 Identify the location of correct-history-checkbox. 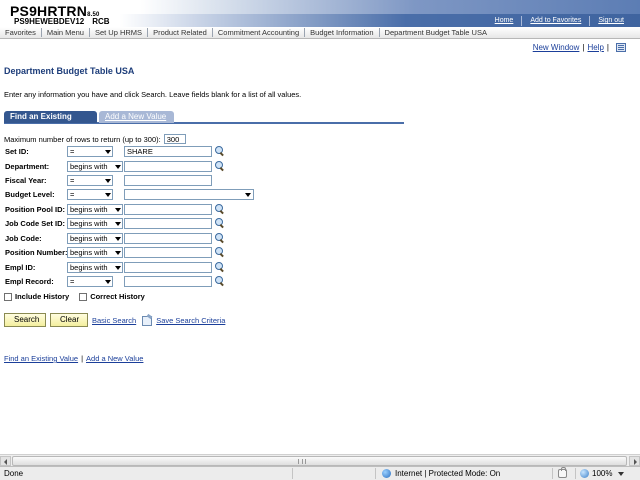
(83, 296).